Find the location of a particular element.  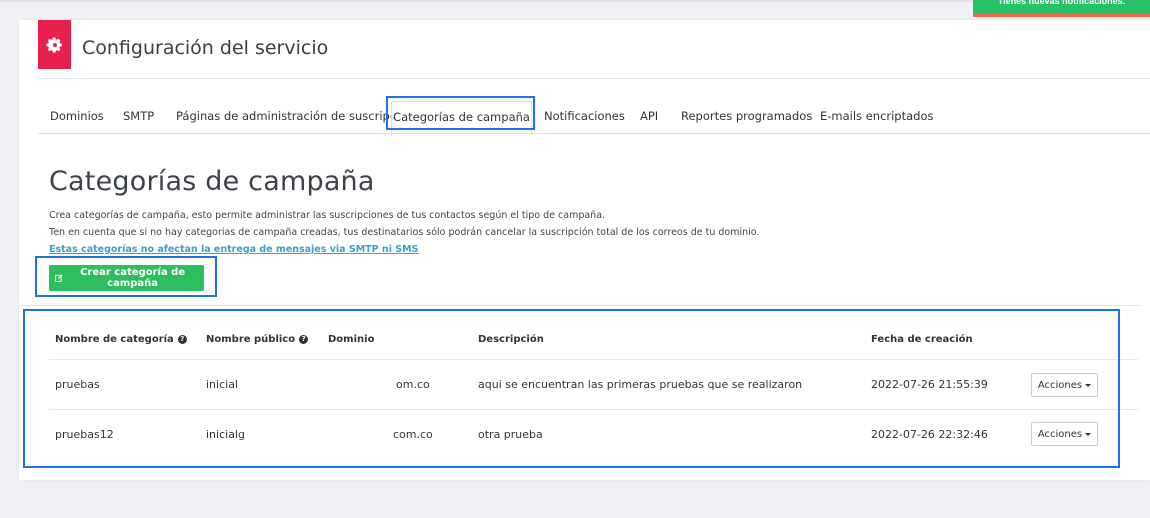

col-header-public: Nombre público ? is located at coordinates (257, 339).